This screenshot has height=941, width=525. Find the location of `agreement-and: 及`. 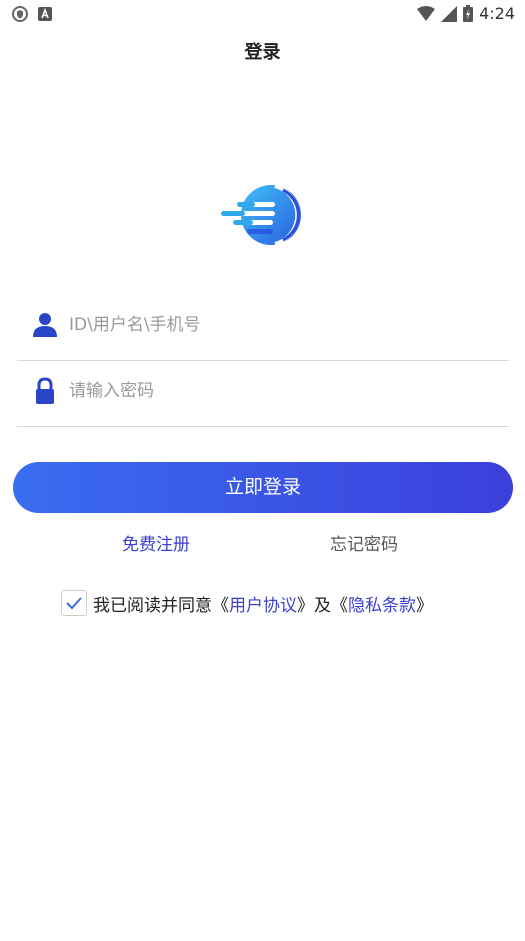

agreement-and: 及 is located at coordinates (322, 605).